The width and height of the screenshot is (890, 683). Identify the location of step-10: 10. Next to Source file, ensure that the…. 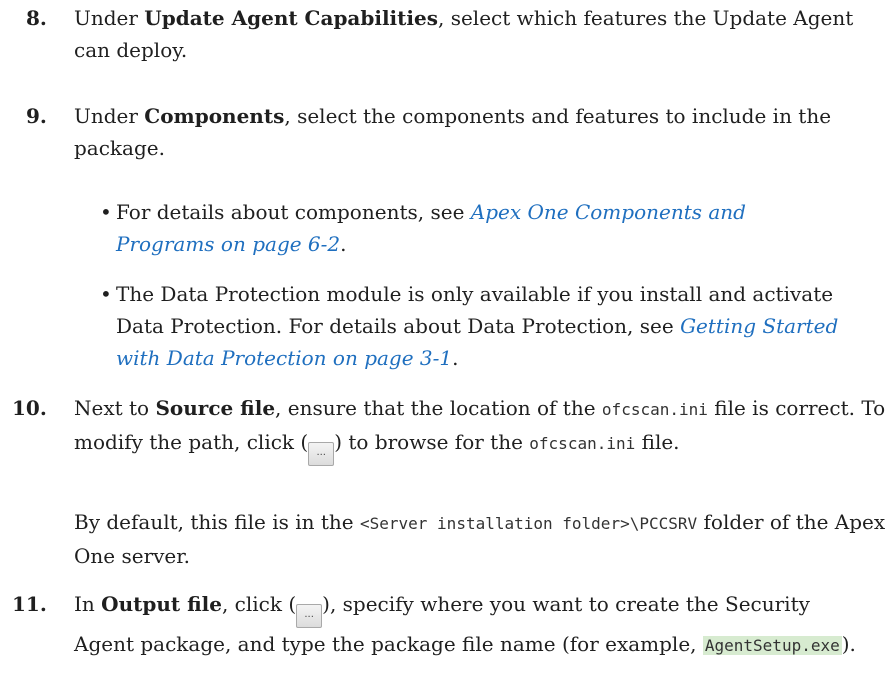
(445, 429).